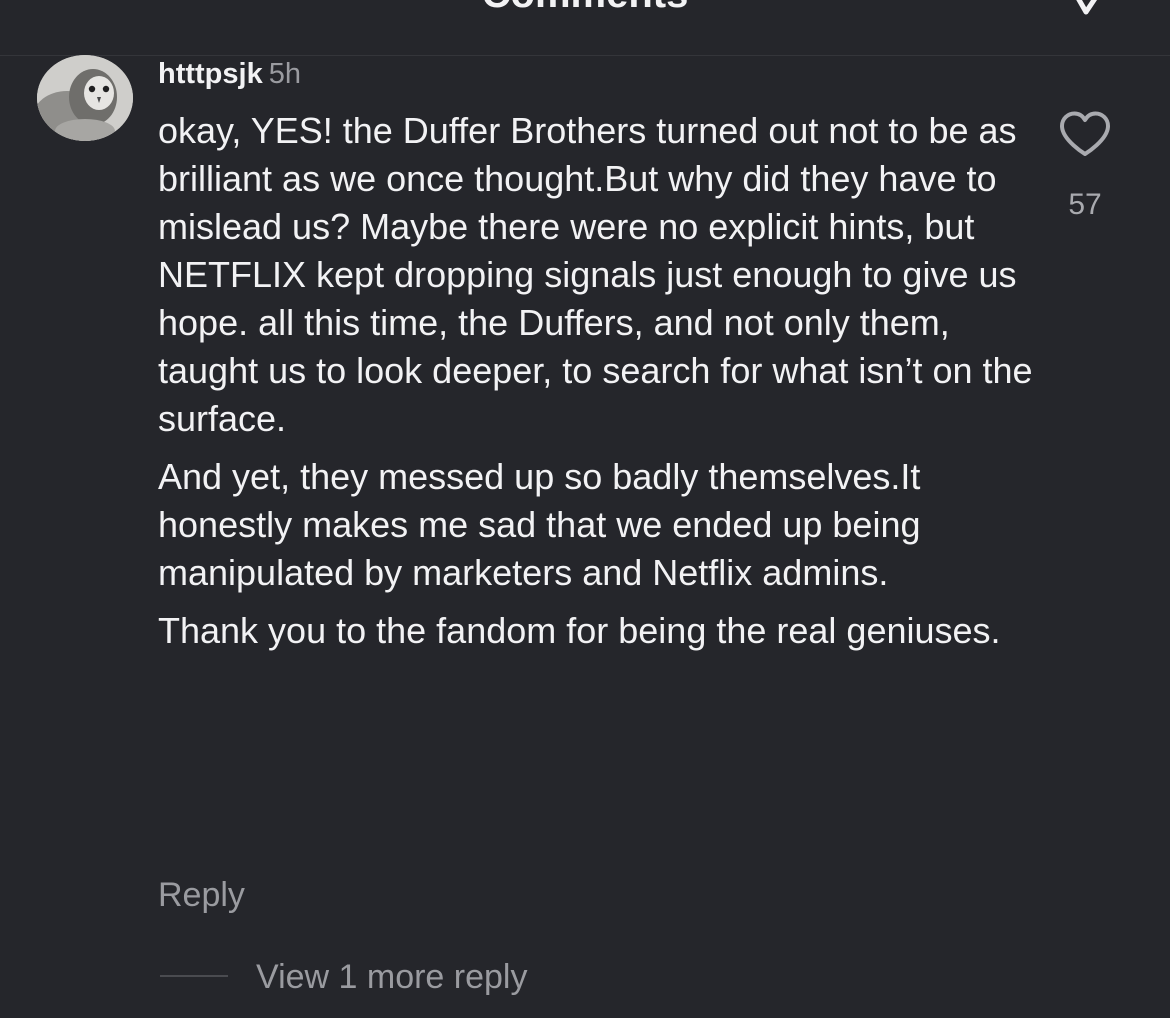 This screenshot has height=1018, width=1170. I want to click on timestamp: 5h, so click(284, 74).